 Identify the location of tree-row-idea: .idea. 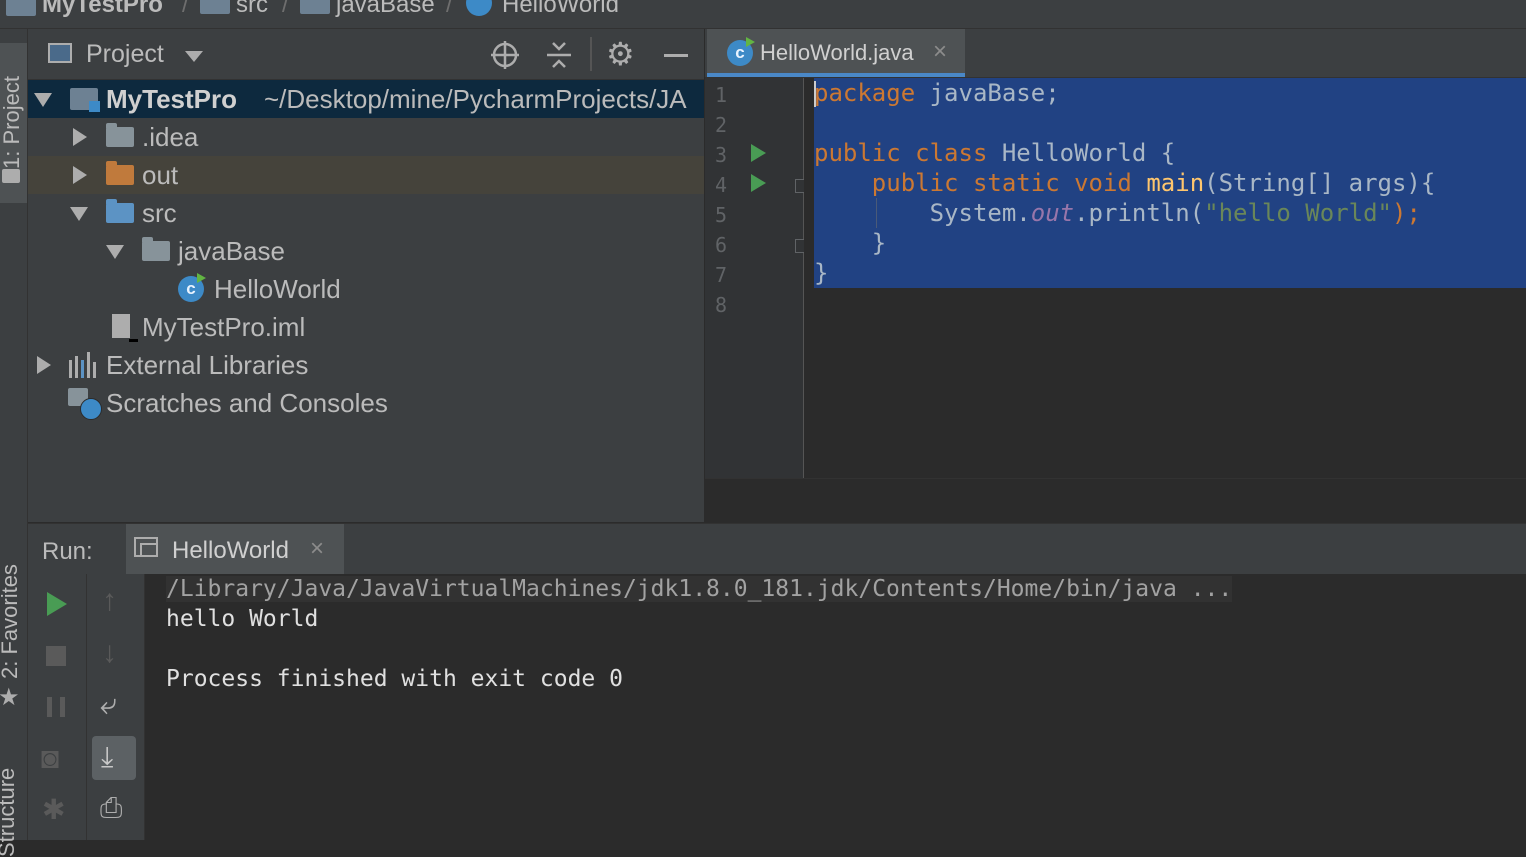
(366, 137).